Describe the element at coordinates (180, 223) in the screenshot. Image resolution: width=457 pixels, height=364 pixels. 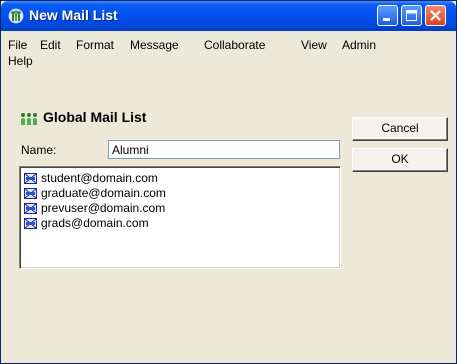
I see `list-item: grads@domain.com` at that location.